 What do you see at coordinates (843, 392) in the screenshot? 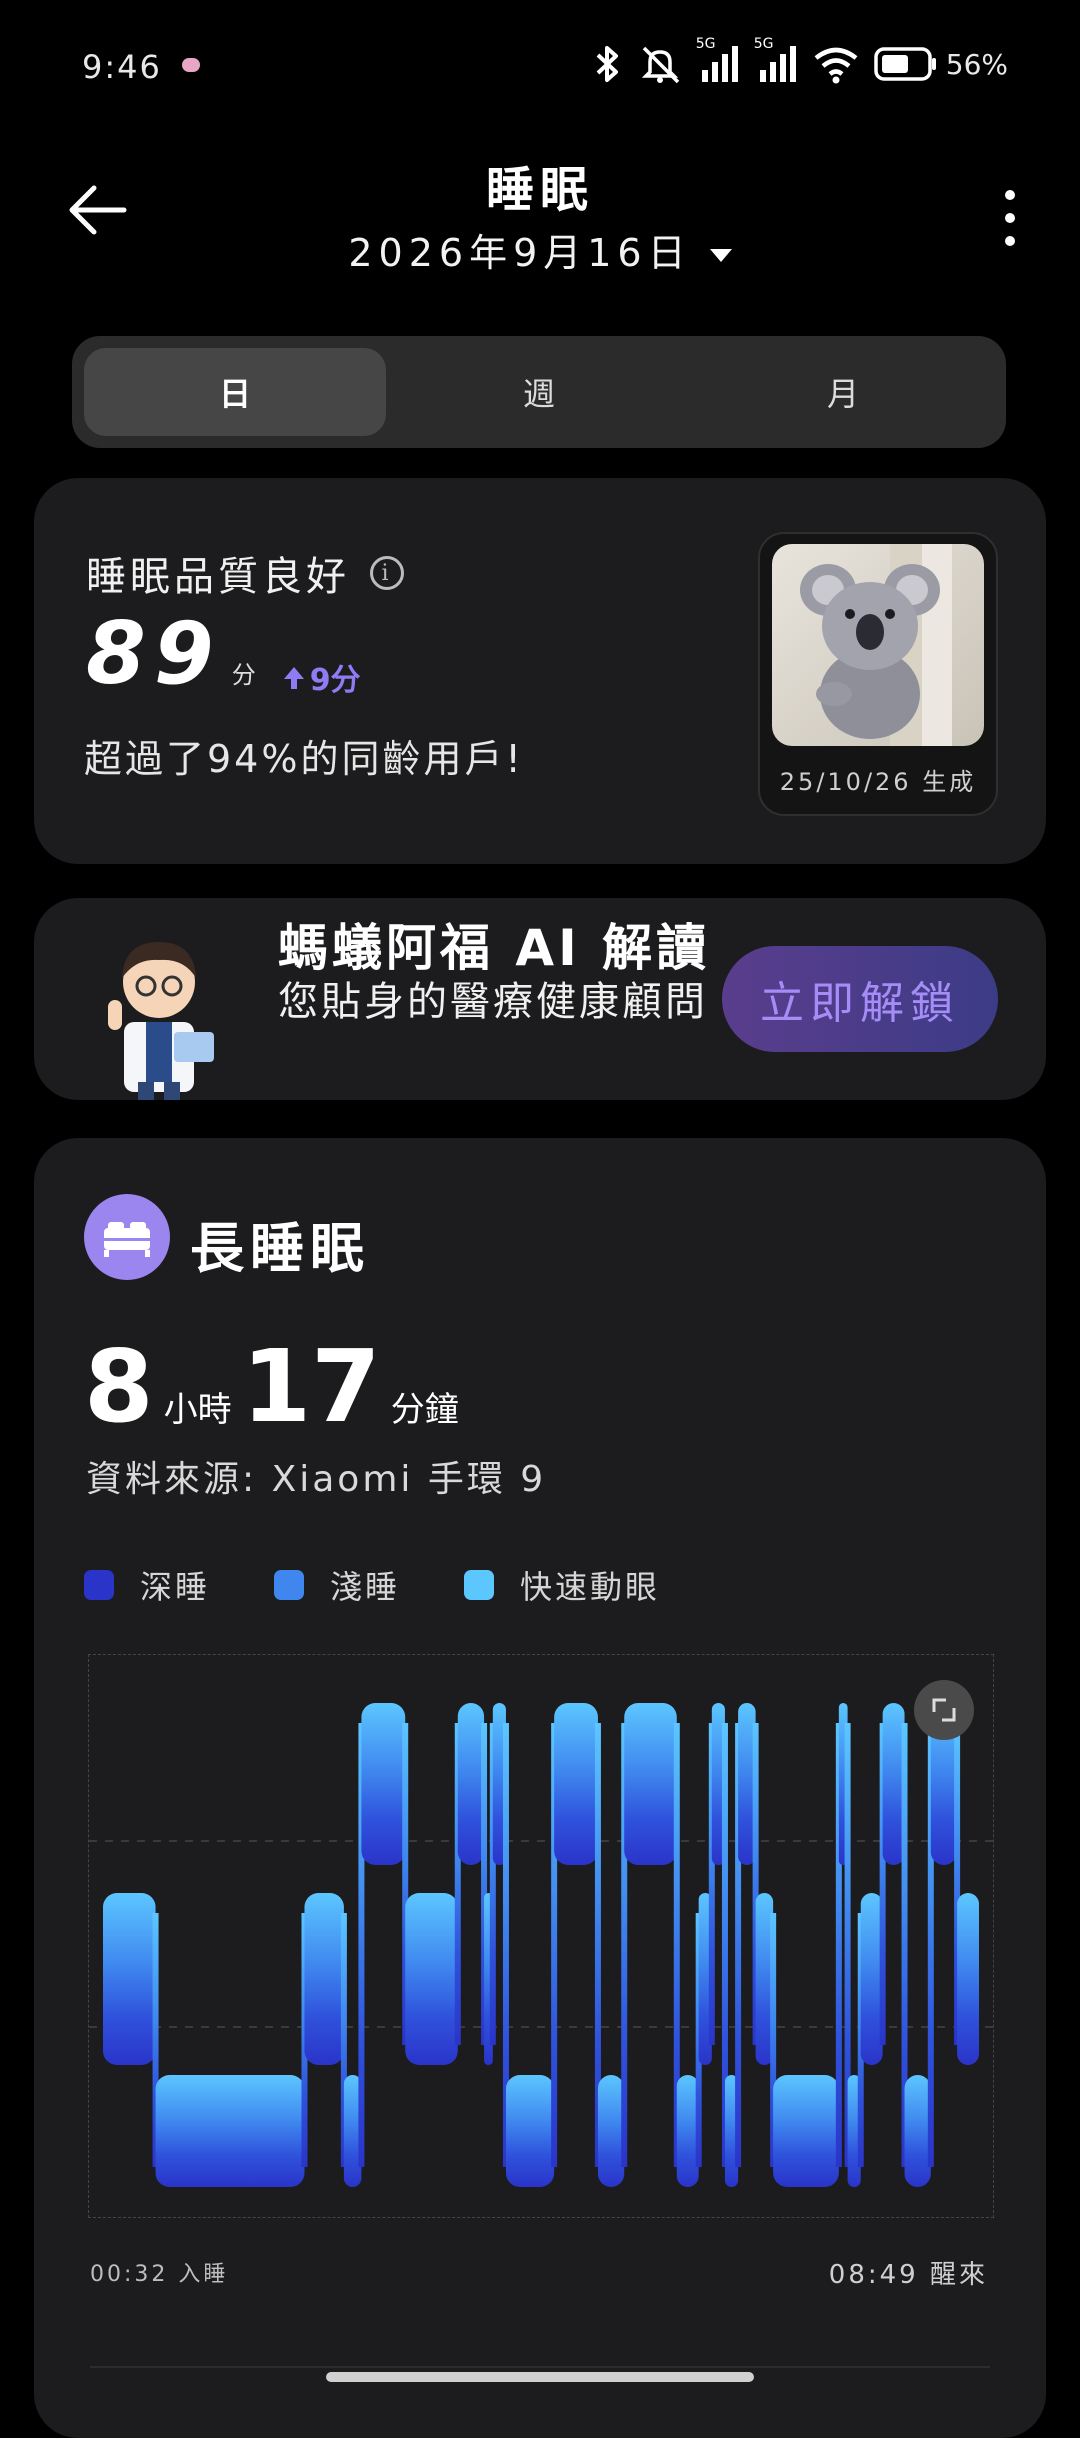
I see `tab-month: 月` at bounding box center [843, 392].